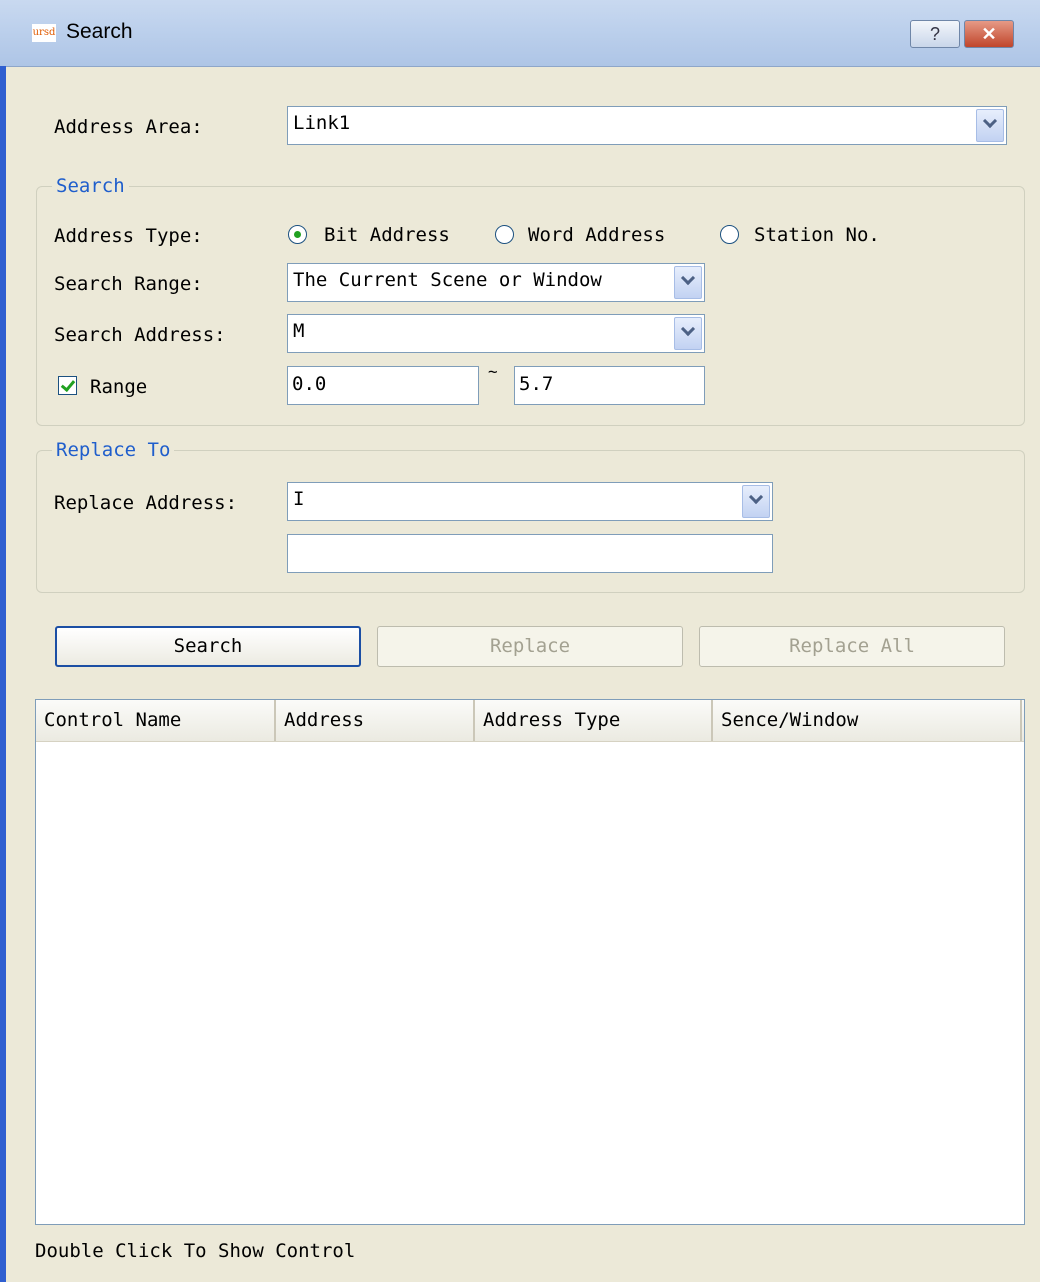 This screenshot has height=1282, width=1040. I want to click on window-left-border, so click(3, 674).